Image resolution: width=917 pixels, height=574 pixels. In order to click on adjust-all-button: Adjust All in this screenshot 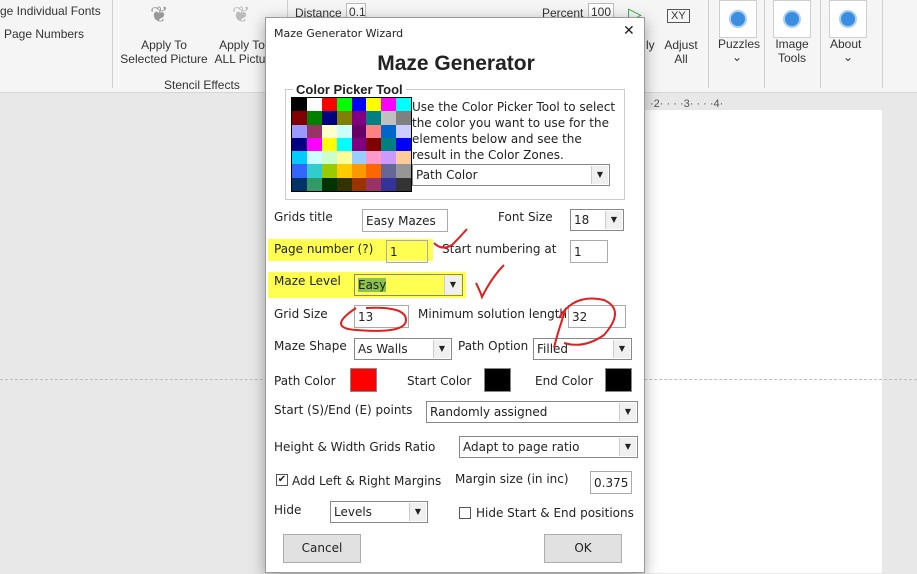, I will do `click(681, 52)`.